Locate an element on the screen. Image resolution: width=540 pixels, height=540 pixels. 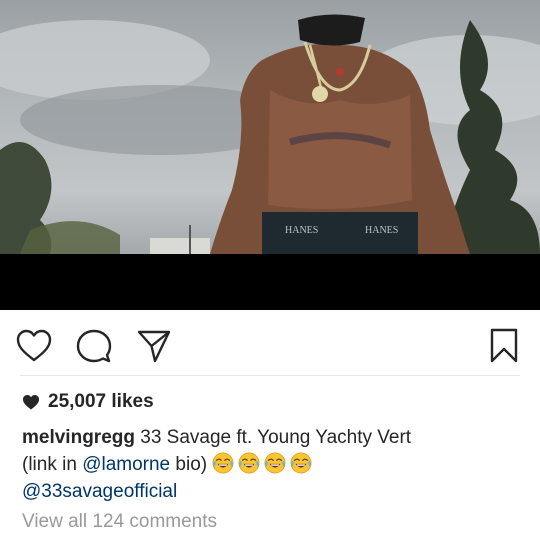
like-button is located at coordinates (34, 346).